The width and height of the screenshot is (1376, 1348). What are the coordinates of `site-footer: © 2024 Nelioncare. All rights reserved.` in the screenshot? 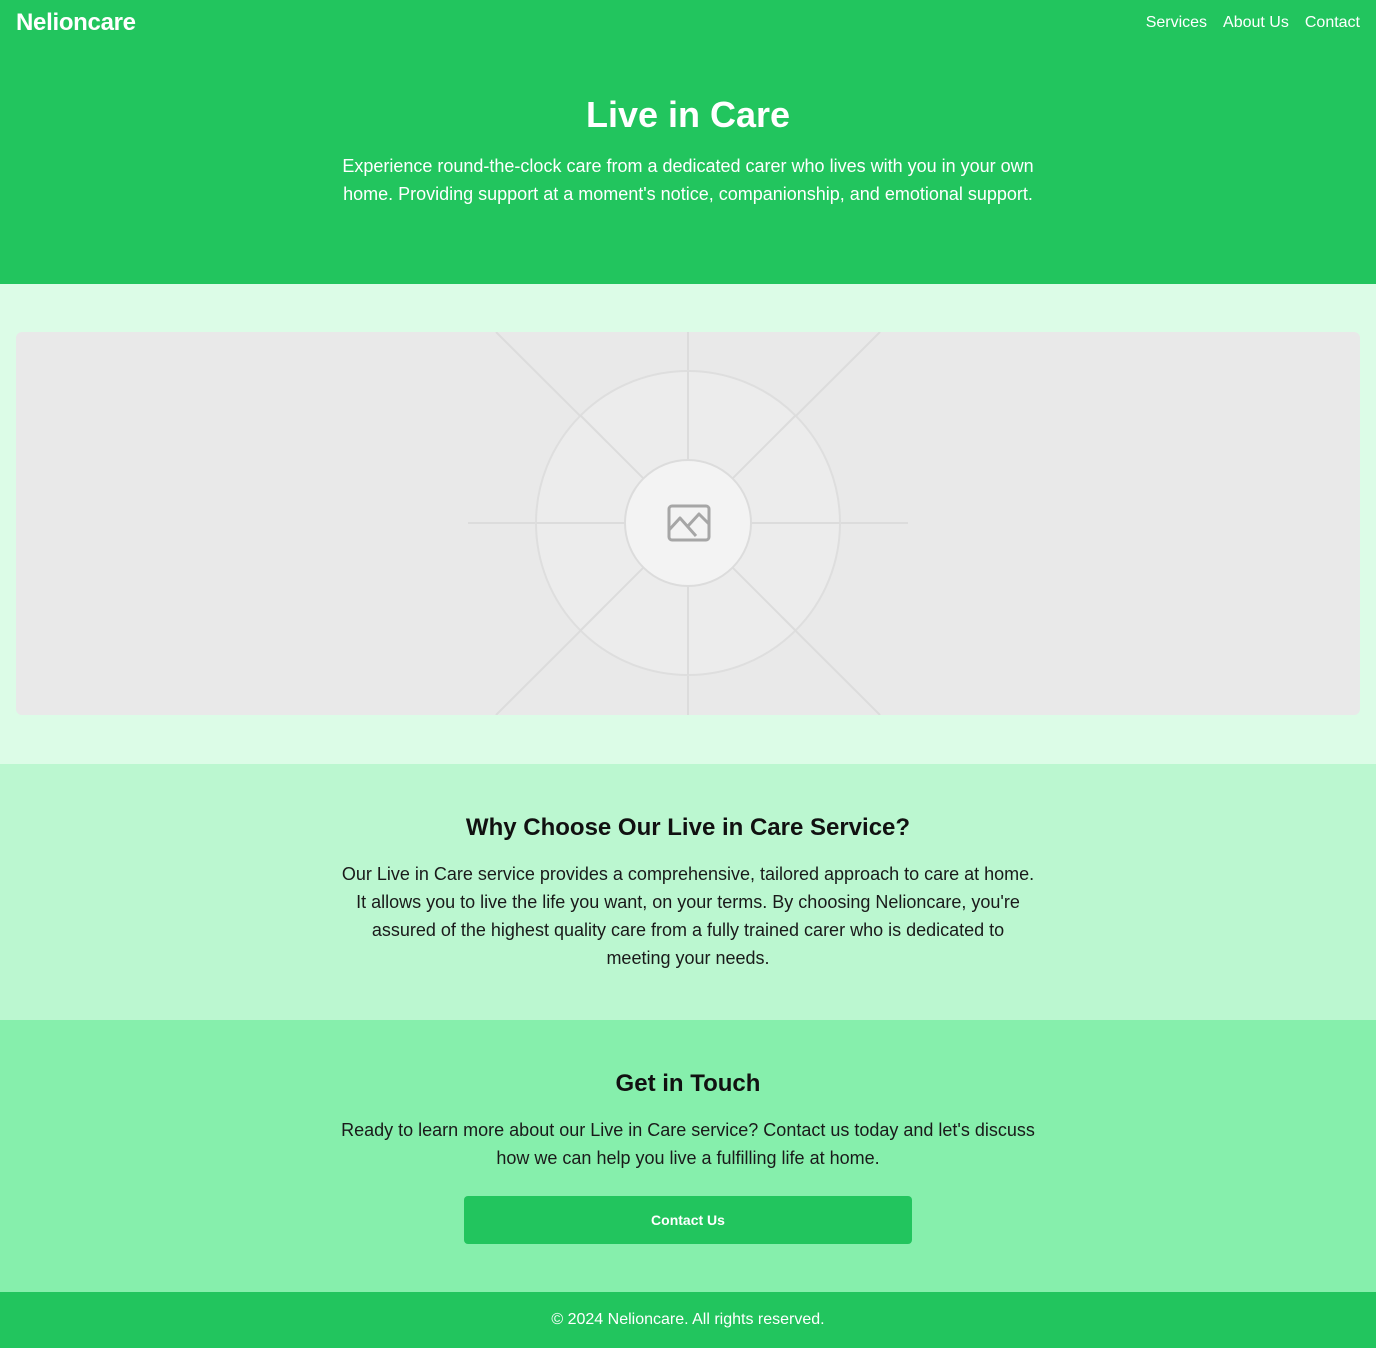 It's located at (688, 1320).